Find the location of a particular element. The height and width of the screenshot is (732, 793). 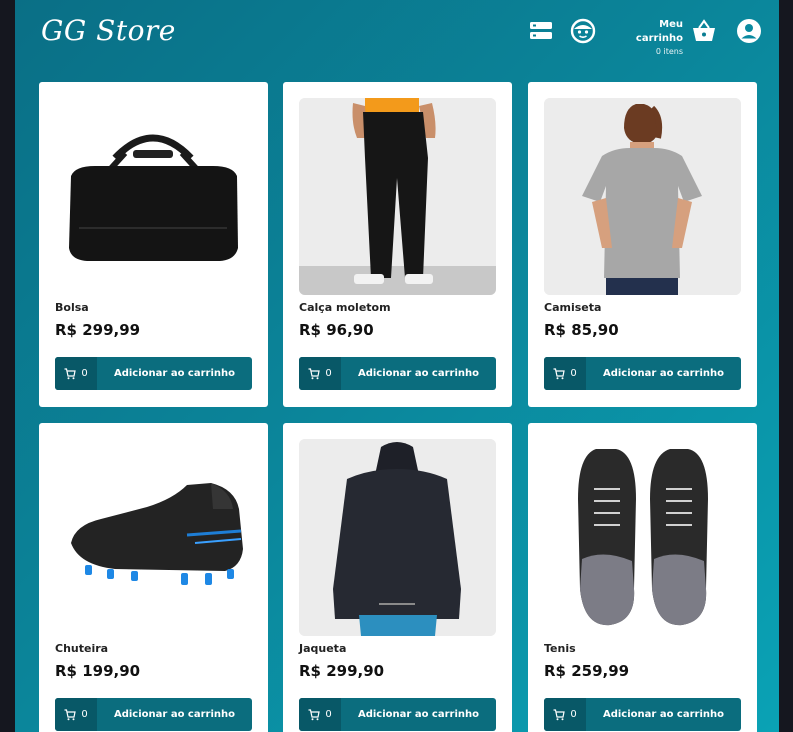

product-name: Calça moletom is located at coordinates (345, 307).